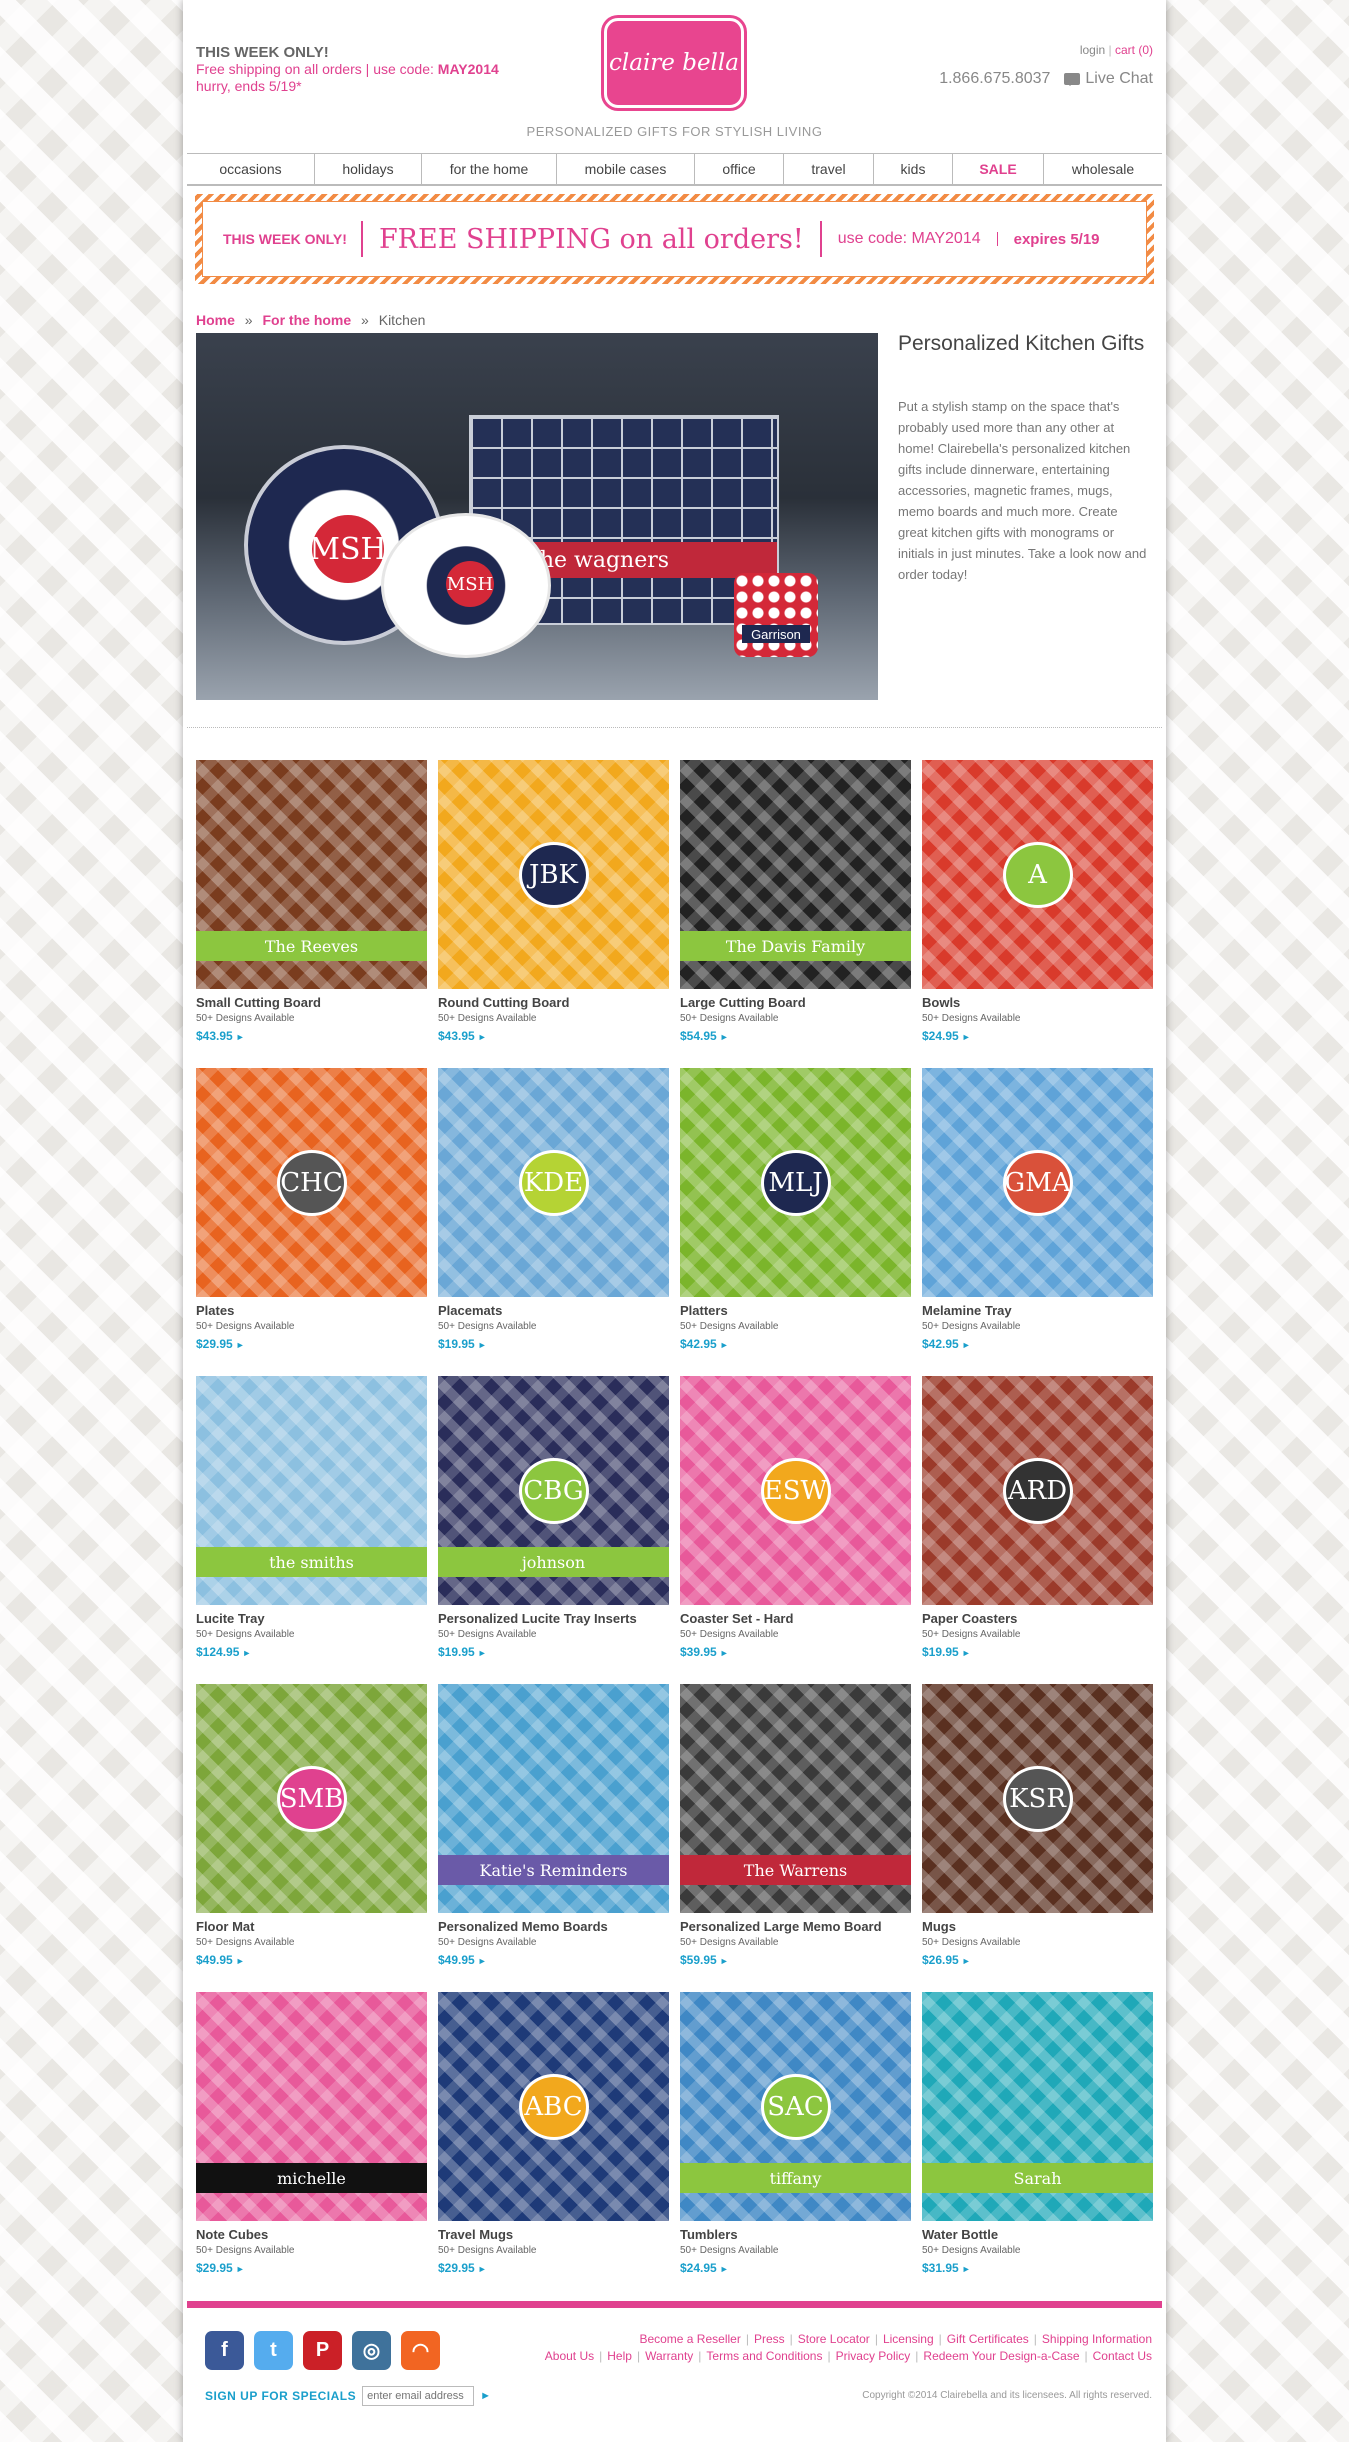  I want to click on product-image: CHC, so click(311, 1182).